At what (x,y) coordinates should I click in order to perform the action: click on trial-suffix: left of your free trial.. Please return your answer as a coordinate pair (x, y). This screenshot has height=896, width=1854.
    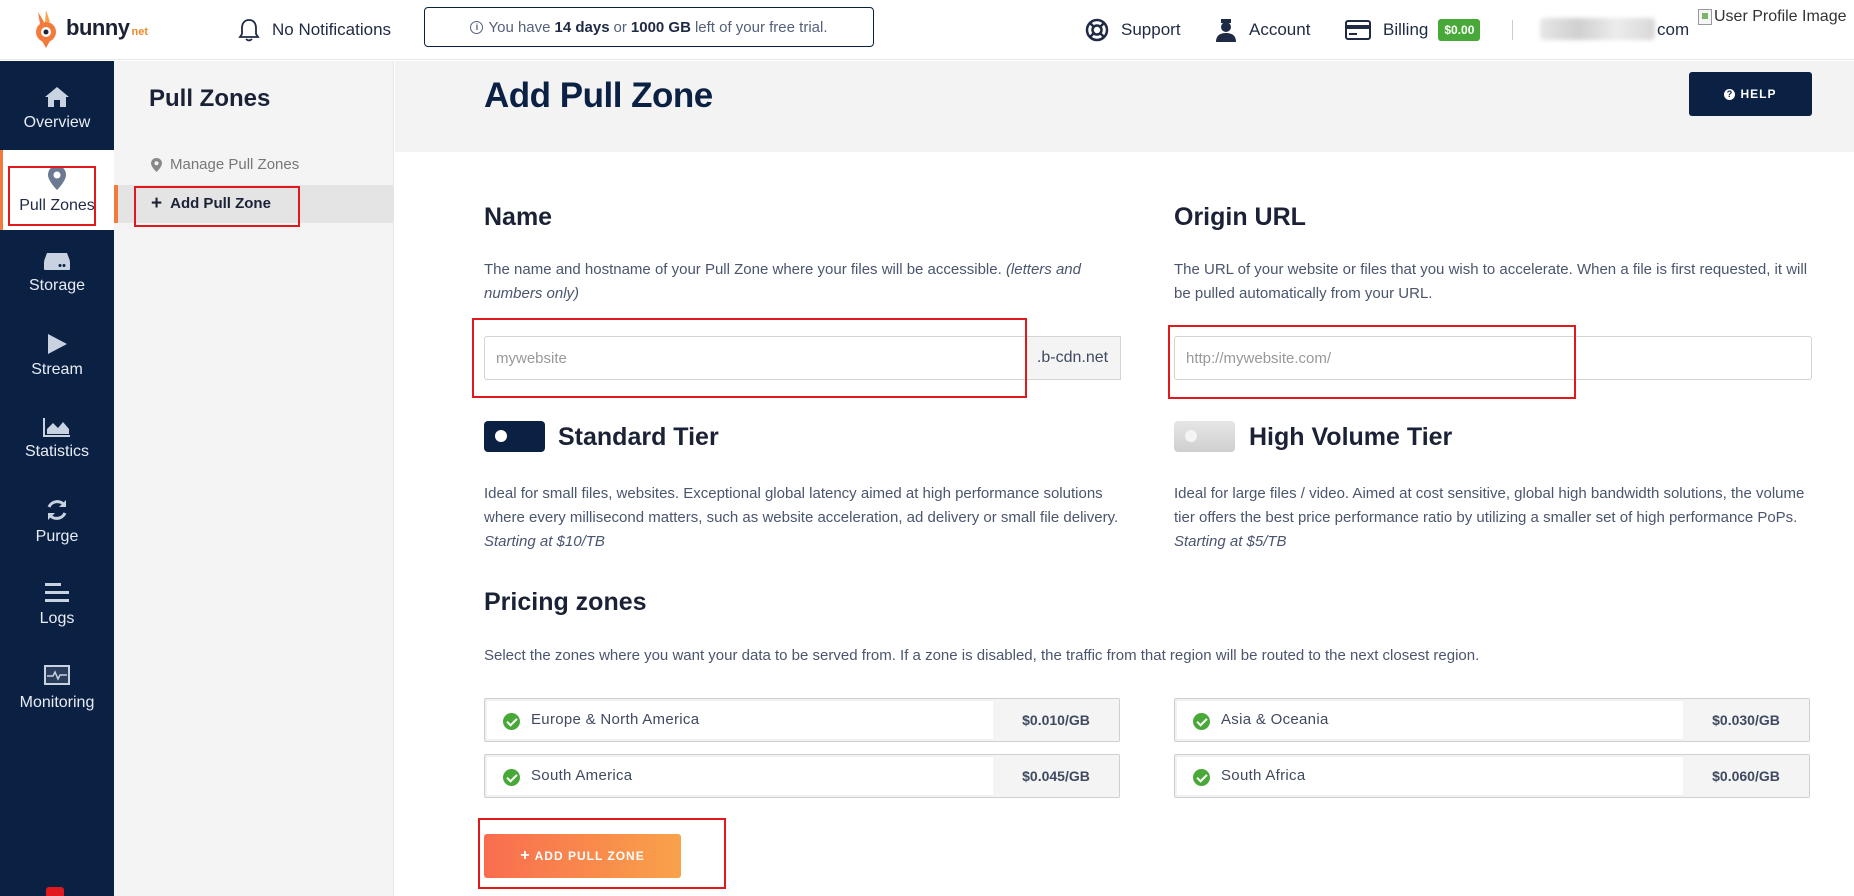
    Looking at the image, I should click on (761, 27).